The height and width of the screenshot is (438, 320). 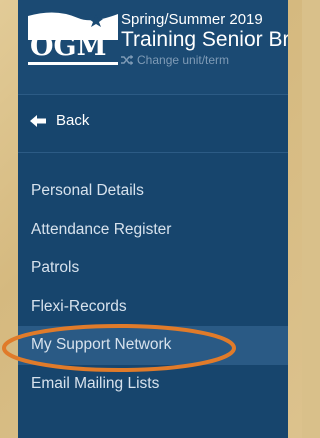 What do you see at coordinates (153, 94) in the screenshot?
I see `header-divider` at bounding box center [153, 94].